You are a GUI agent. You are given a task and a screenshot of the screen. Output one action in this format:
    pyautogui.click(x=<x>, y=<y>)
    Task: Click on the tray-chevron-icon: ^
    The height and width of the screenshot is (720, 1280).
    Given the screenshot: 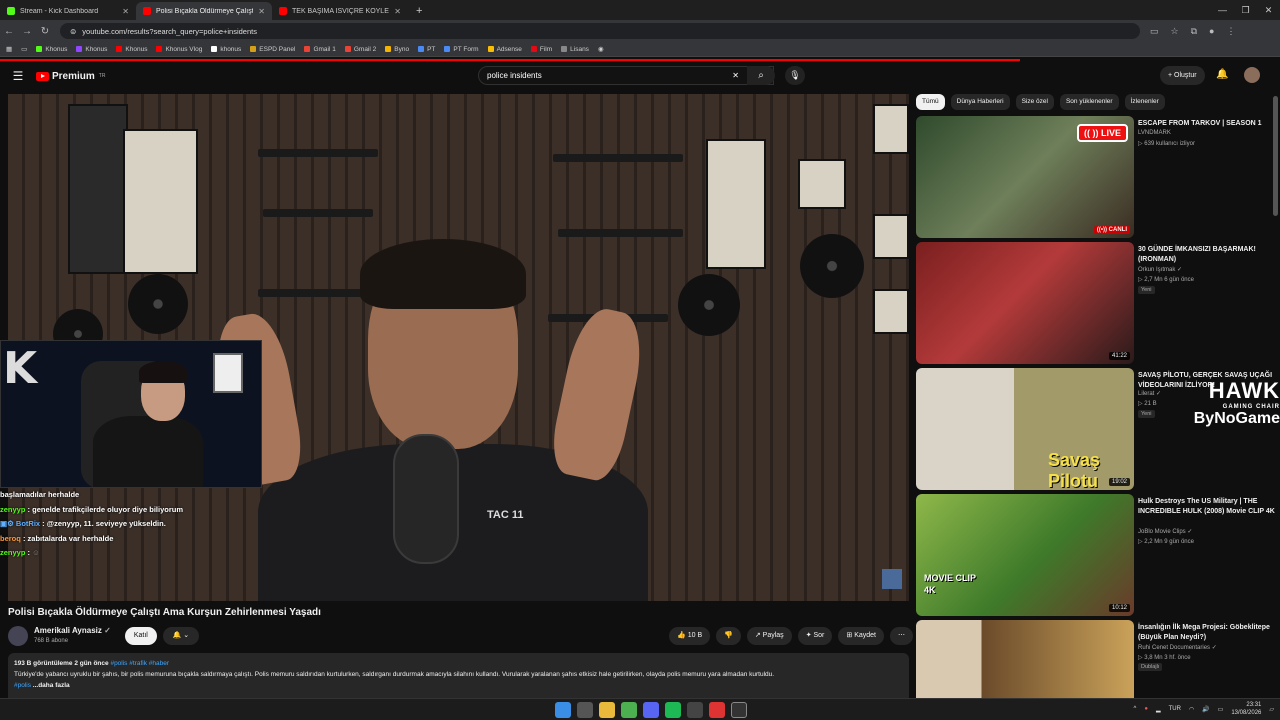 What is the action you would take?
    pyautogui.click(x=1135, y=709)
    